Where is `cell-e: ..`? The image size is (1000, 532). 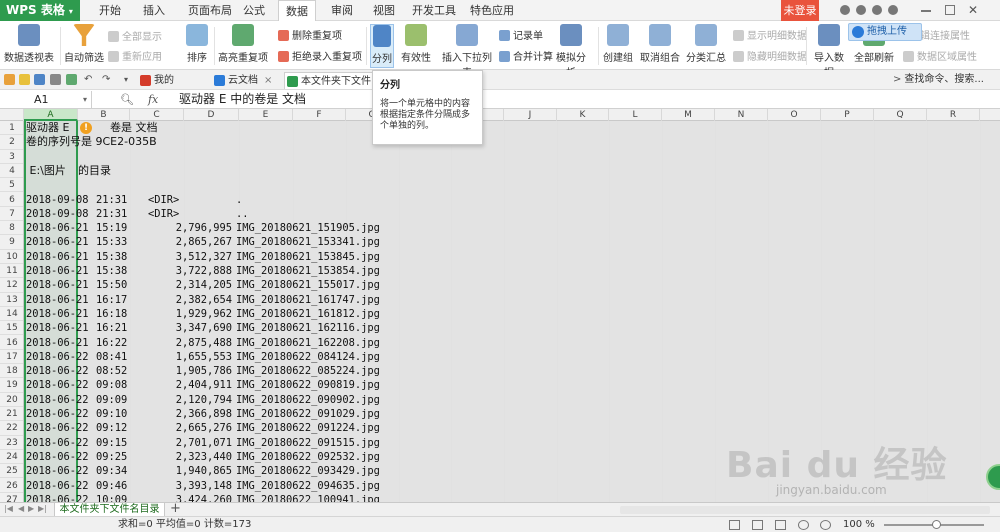
cell-e: .. is located at coordinates (242, 214).